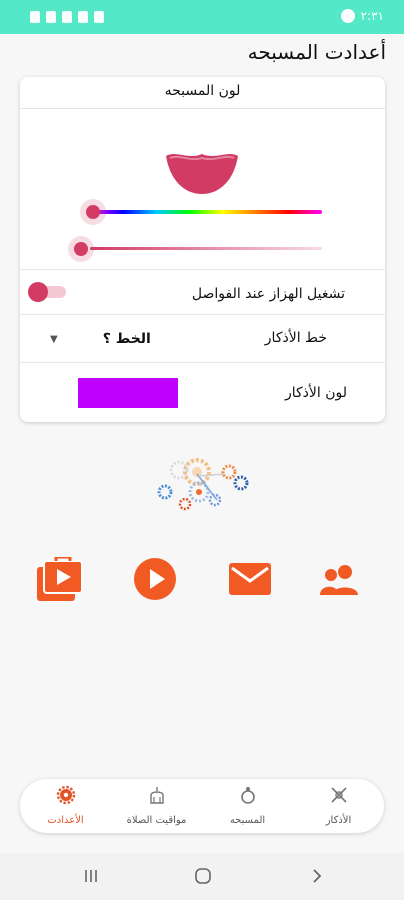 The width and height of the screenshot is (404, 900). Describe the element at coordinates (47, 292) in the screenshot. I see `vibration-toggle` at that location.